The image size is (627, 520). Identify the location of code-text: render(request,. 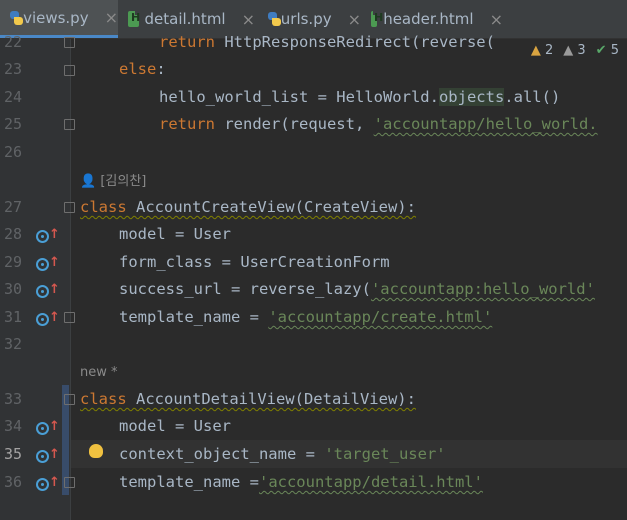
(299, 124).